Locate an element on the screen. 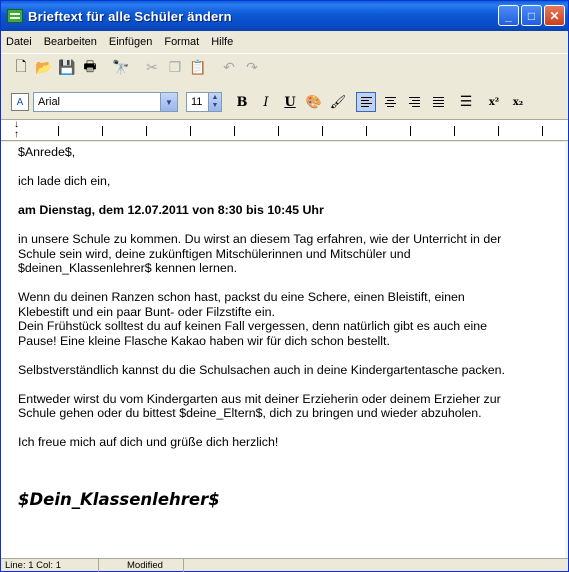  font-size-value: 11 is located at coordinates (197, 102).